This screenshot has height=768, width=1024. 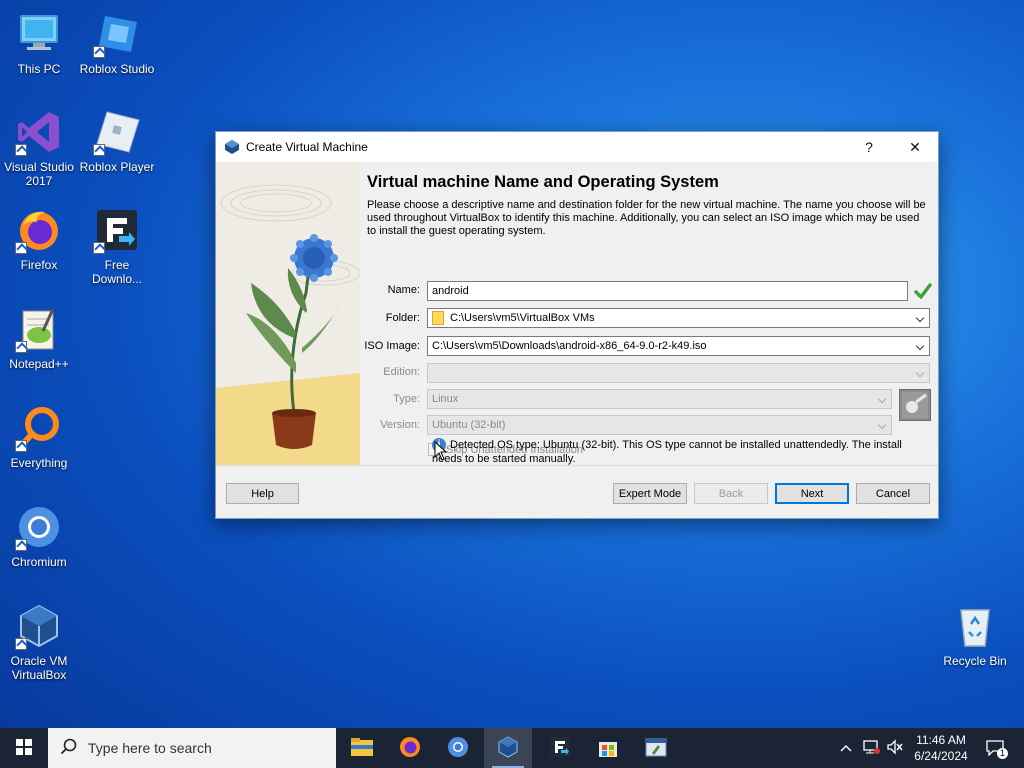 I want to click on taskbar-clock: 11:46 AM 6/24/2024, so click(x=941, y=748).